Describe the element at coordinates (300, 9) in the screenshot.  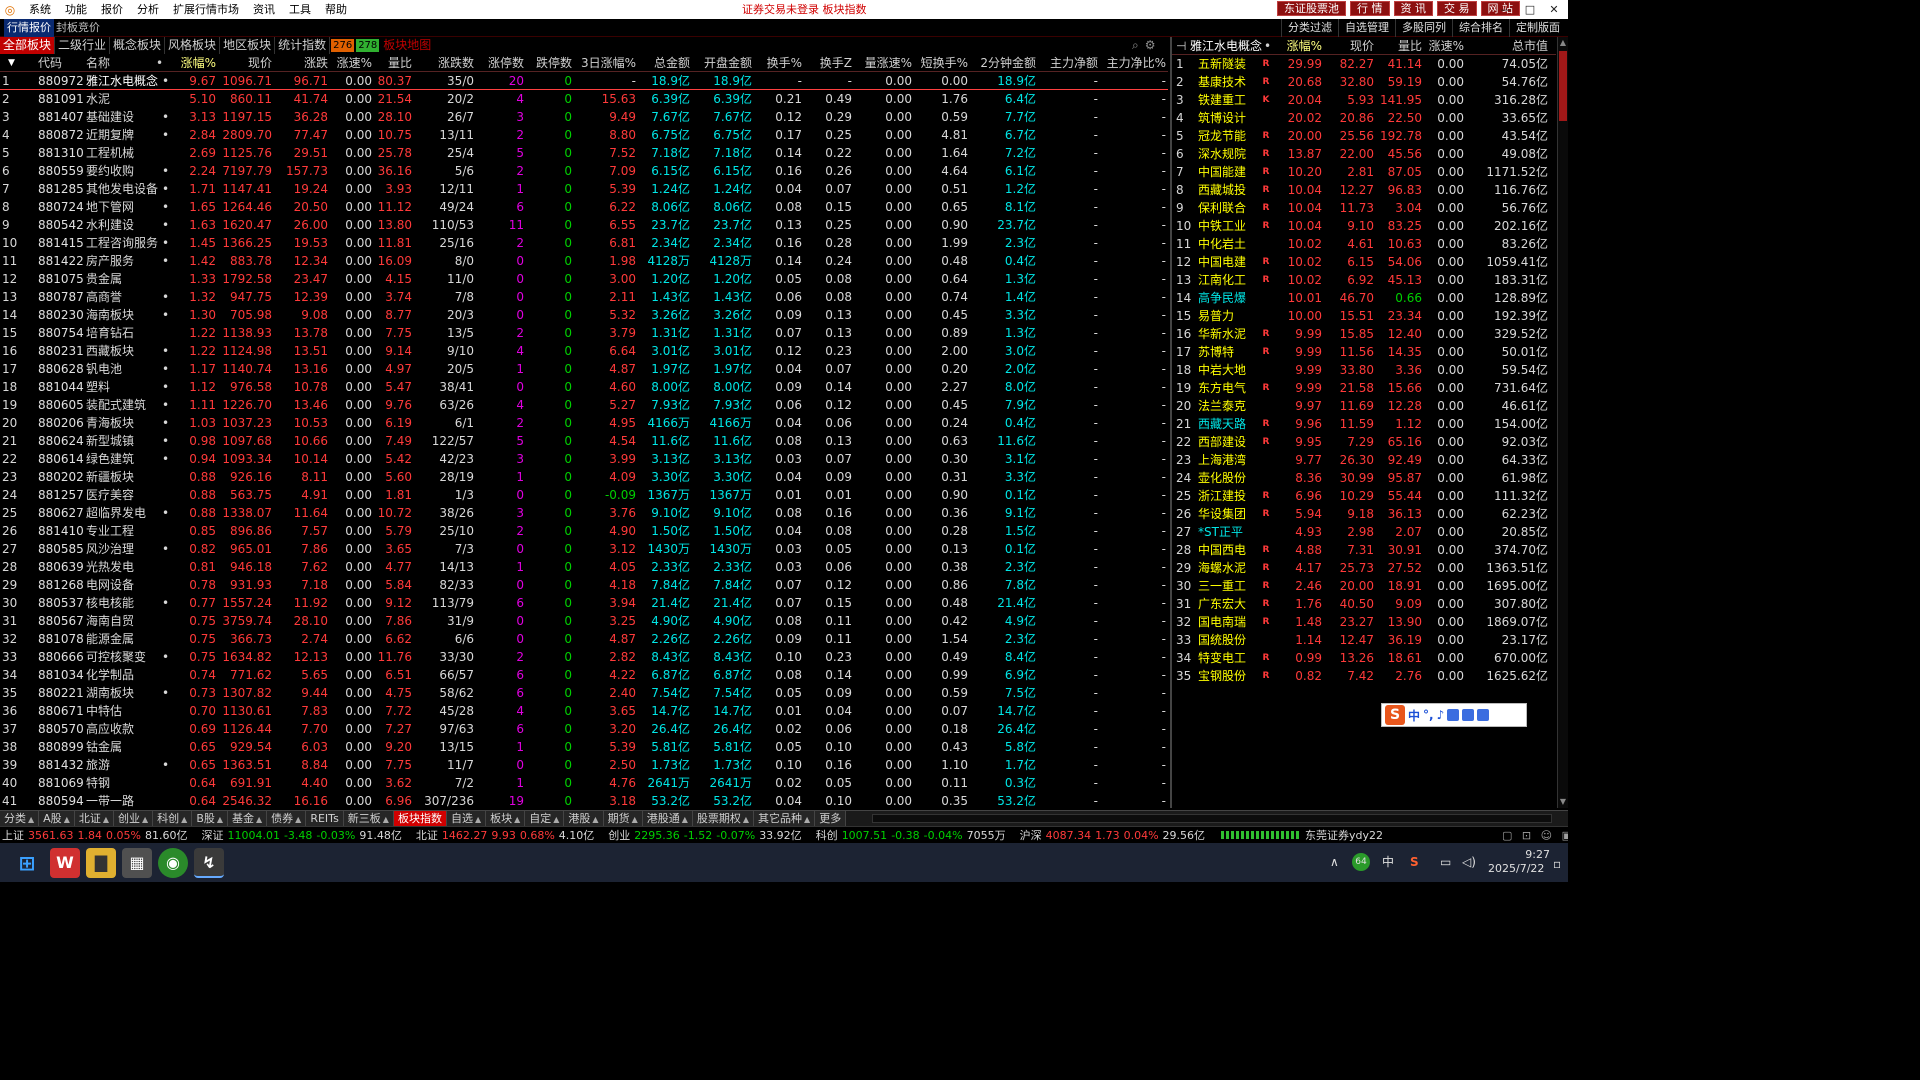
I see `menu-tools: 工具` at that location.